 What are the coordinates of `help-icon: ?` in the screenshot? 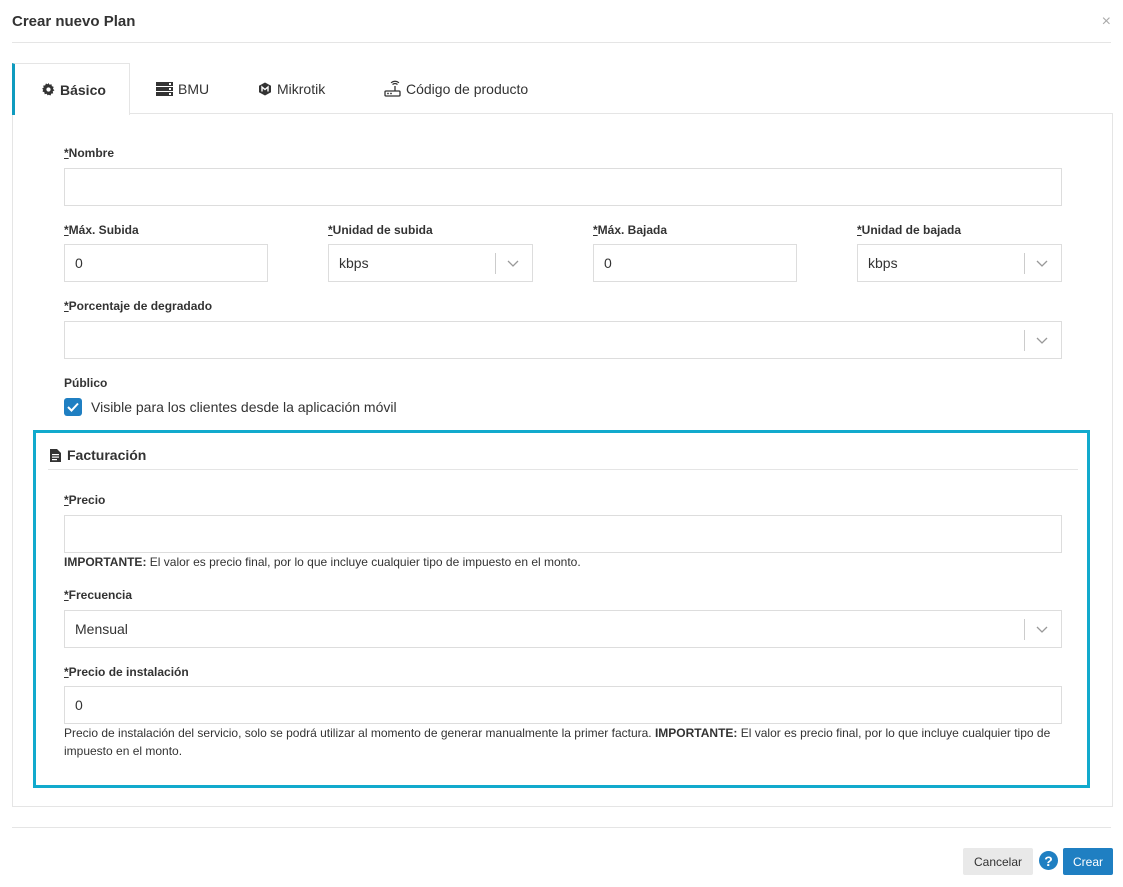 It's located at (1048, 860).